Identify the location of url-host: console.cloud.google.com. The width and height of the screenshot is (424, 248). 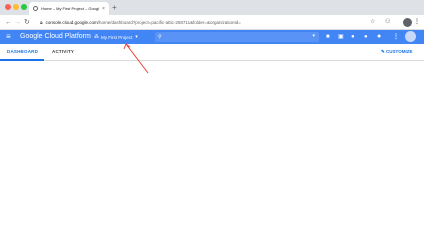
(71, 22).